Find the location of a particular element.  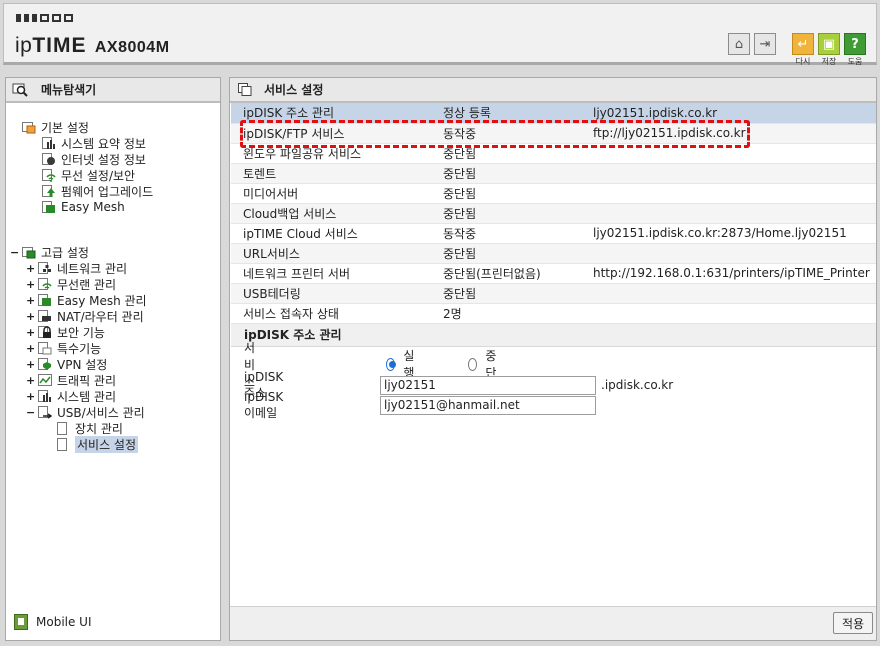

service-status: 동작중 is located at coordinates (506, 233).